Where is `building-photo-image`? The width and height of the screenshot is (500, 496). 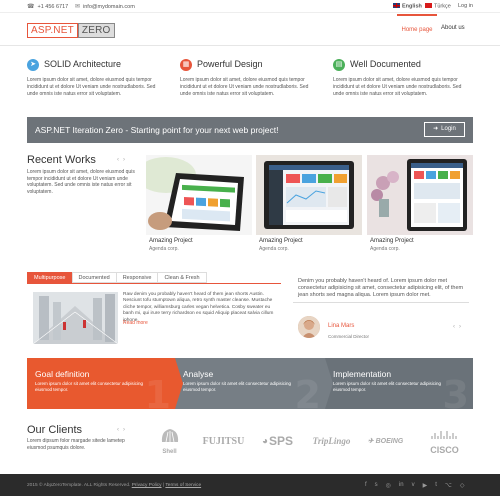 building-photo-image is located at coordinates (75, 318).